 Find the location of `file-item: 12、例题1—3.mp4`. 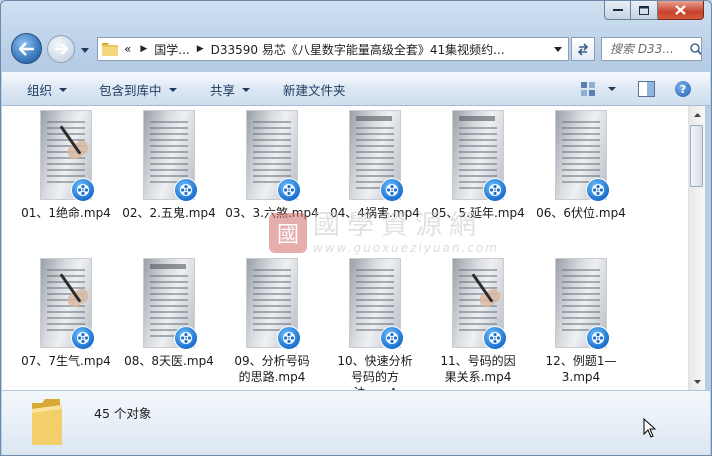

file-item: 12、例题1—3.mp4 is located at coordinates (581, 322).